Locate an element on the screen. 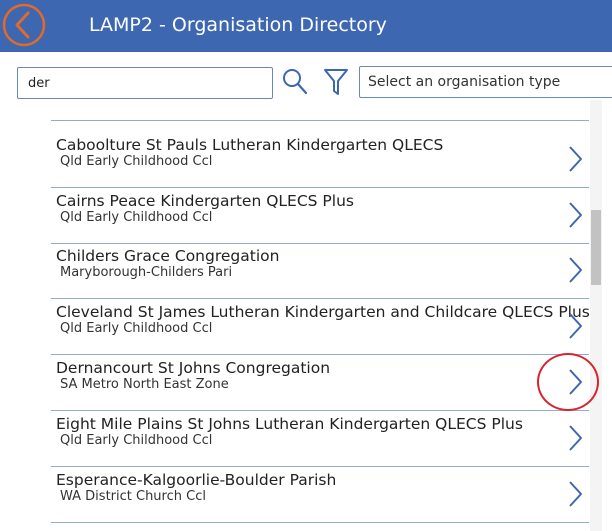 This screenshot has width=612, height=531. scrollbar-thumb is located at coordinates (596, 247).